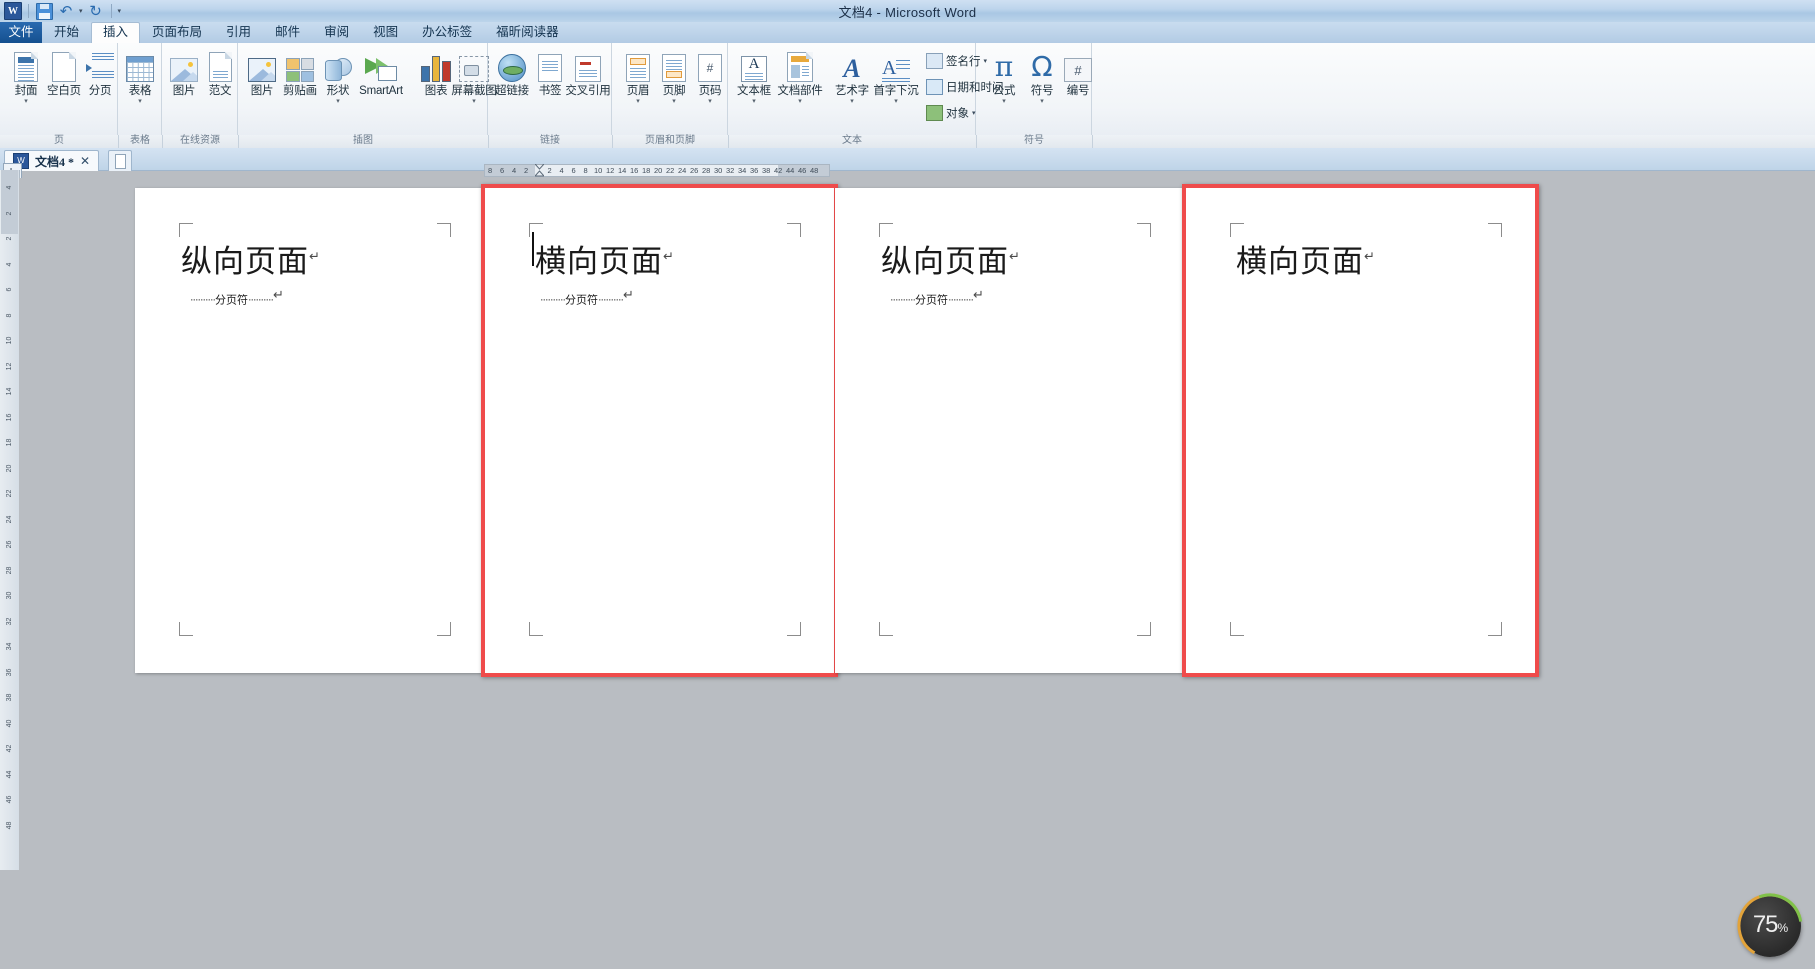 The image size is (1815, 969). Describe the element at coordinates (754, 77) in the screenshot. I see `text-box-button: A 文本框 ▾` at that location.